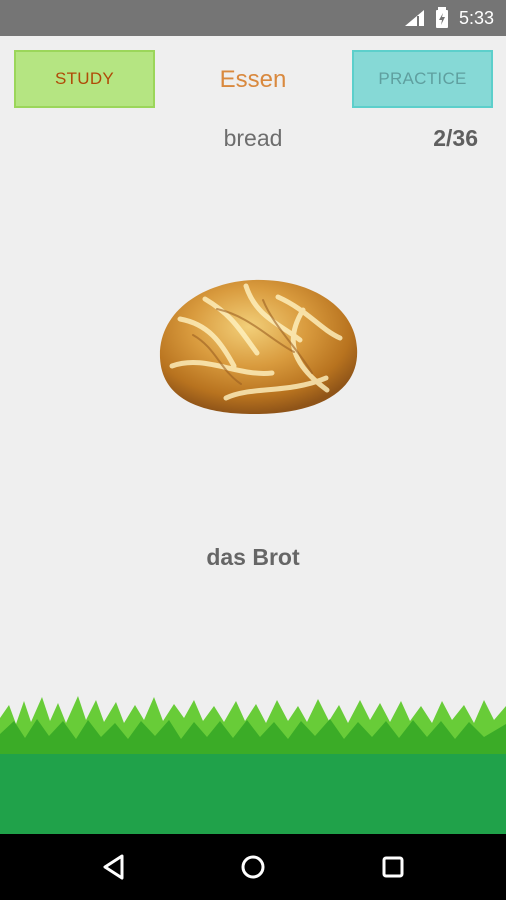 The image size is (506, 900). I want to click on back-icon, so click(113, 867).